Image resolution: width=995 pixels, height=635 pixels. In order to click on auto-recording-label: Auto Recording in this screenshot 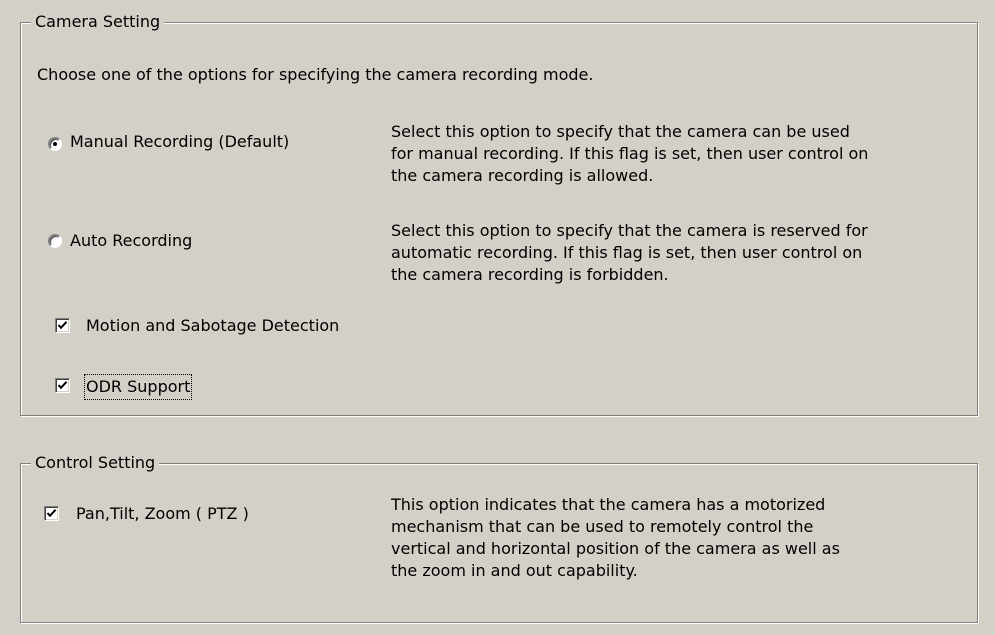, I will do `click(131, 241)`.